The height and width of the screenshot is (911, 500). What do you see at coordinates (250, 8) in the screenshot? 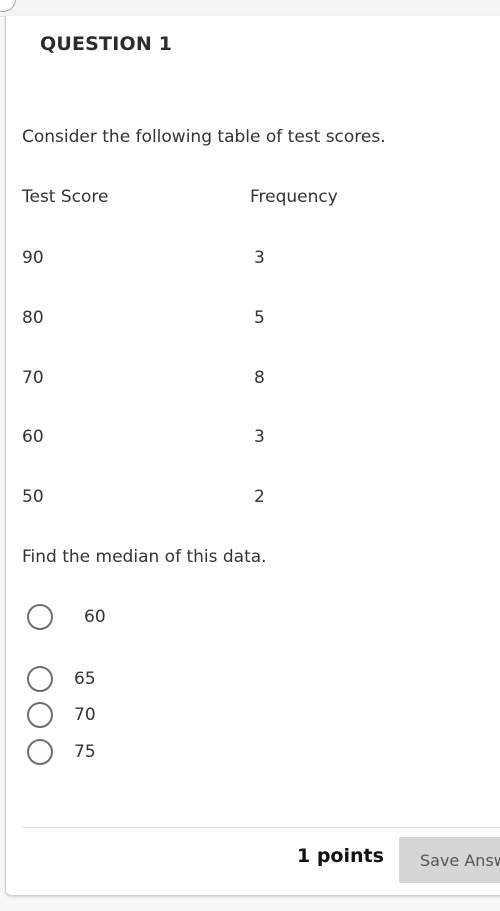
I see `top-bar` at bounding box center [250, 8].